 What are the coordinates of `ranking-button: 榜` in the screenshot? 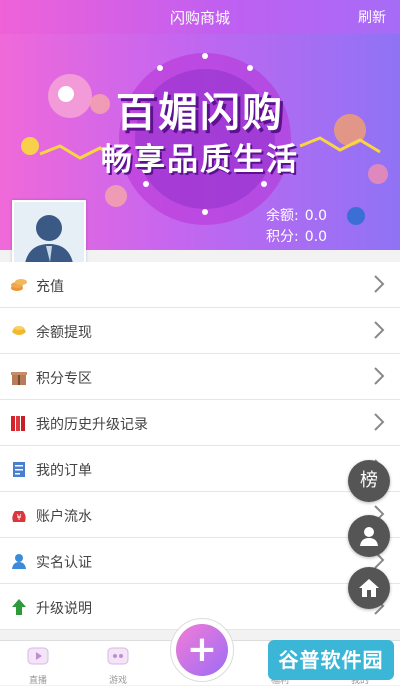 It's located at (369, 481).